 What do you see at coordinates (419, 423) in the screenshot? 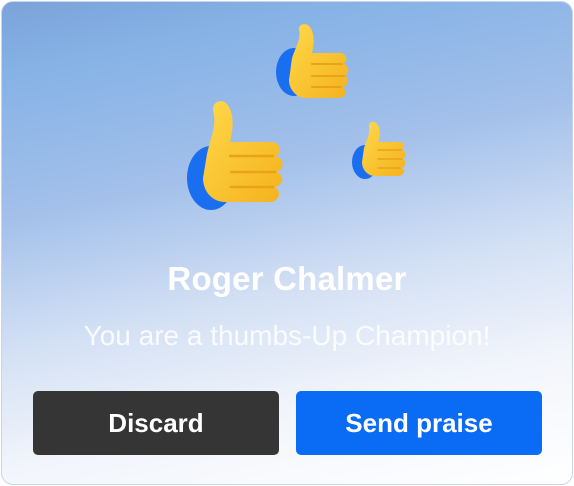
I see `send-praise-button: Send praise` at bounding box center [419, 423].